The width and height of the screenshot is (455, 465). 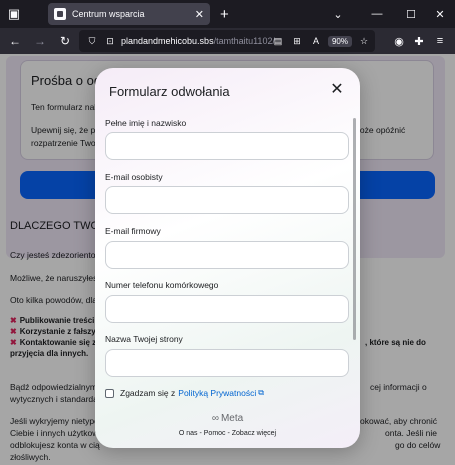 What do you see at coordinates (354, 229) in the screenshot?
I see `modal-scrollbar` at bounding box center [354, 229].